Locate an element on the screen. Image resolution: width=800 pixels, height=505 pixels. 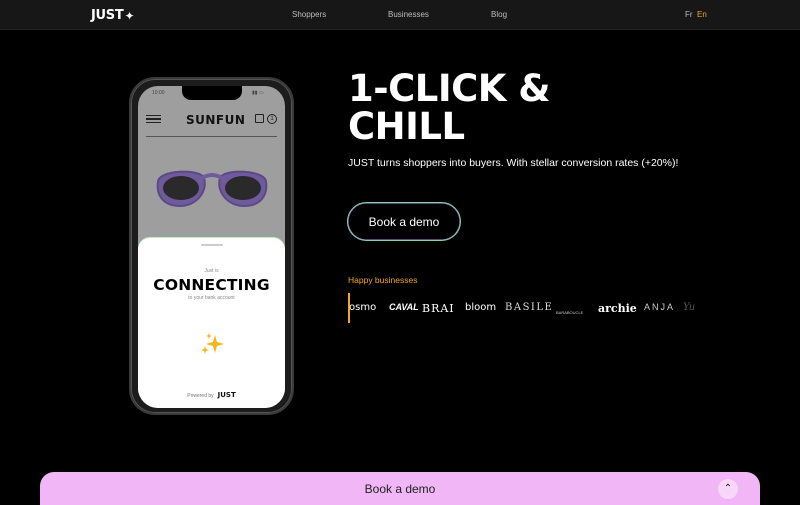
brand-logo-bloom: bloom is located at coordinates (481, 307).